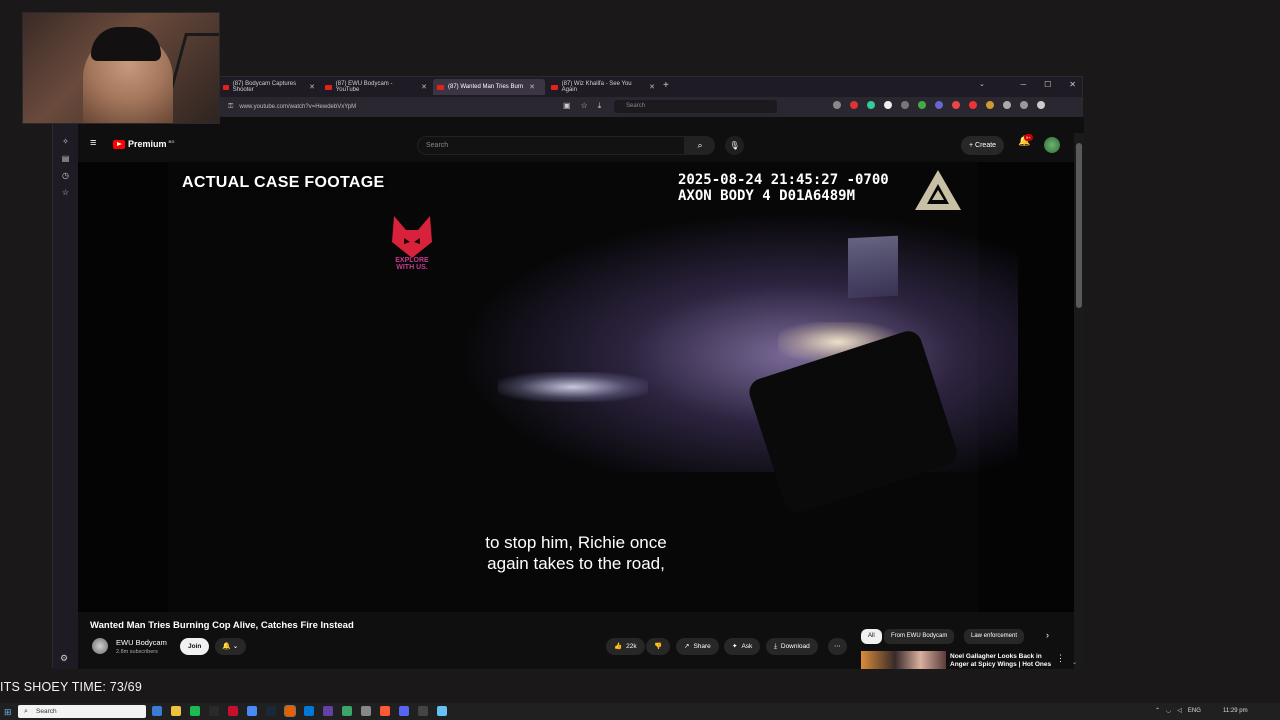  Describe the element at coordinates (290, 711) in the screenshot. I see `firefox-icon` at that location.